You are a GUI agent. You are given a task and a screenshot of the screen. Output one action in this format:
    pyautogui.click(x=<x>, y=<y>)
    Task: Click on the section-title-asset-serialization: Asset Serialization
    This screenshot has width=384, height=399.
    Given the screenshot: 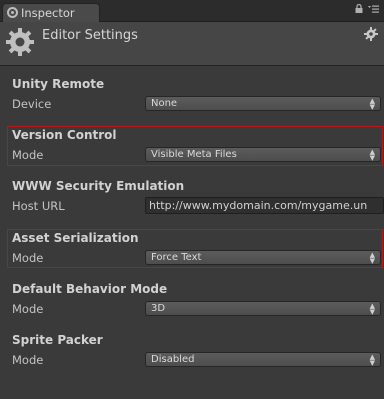 What is the action you would take?
    pyautogui.click(x=75, y=238)
    